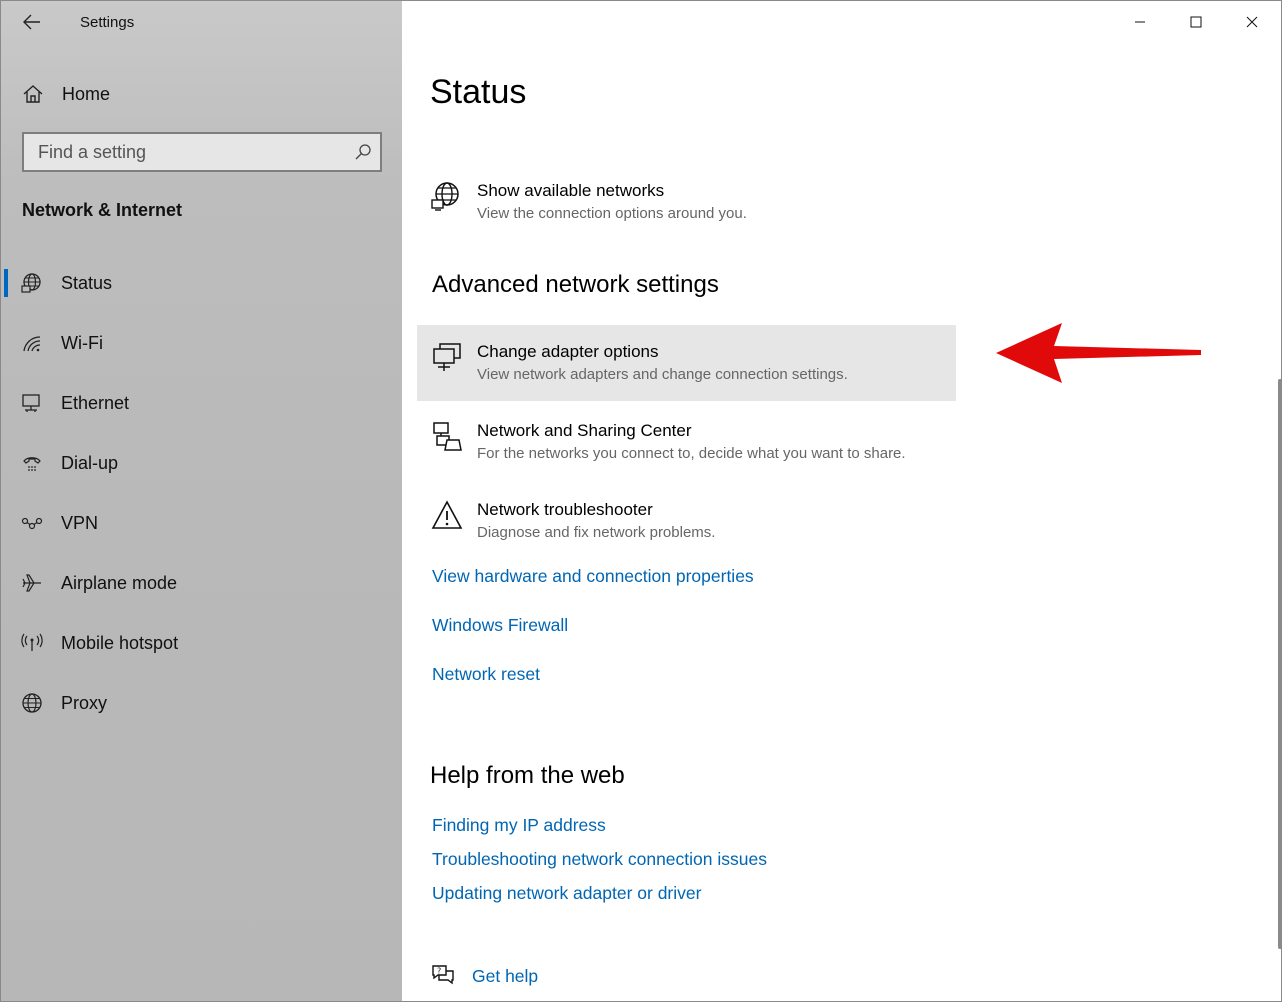 The width and height of the screenshot is (1282, 1002). I want to click on title-bar-left: Settings, so click(201, 23).